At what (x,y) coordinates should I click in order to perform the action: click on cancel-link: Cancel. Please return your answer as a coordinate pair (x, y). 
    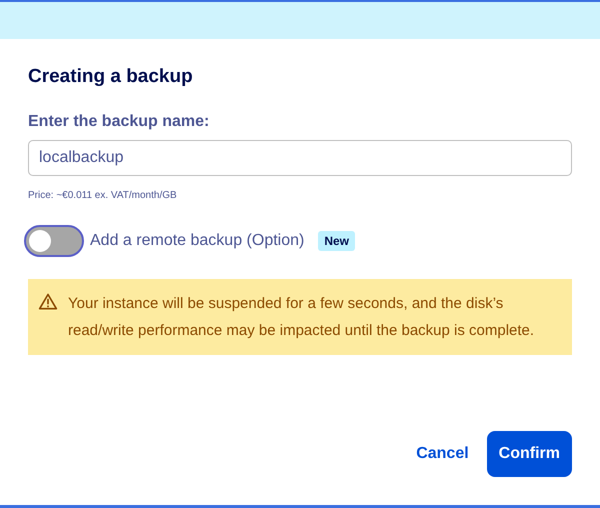
    Looking at the image, I should click on (442, 454).